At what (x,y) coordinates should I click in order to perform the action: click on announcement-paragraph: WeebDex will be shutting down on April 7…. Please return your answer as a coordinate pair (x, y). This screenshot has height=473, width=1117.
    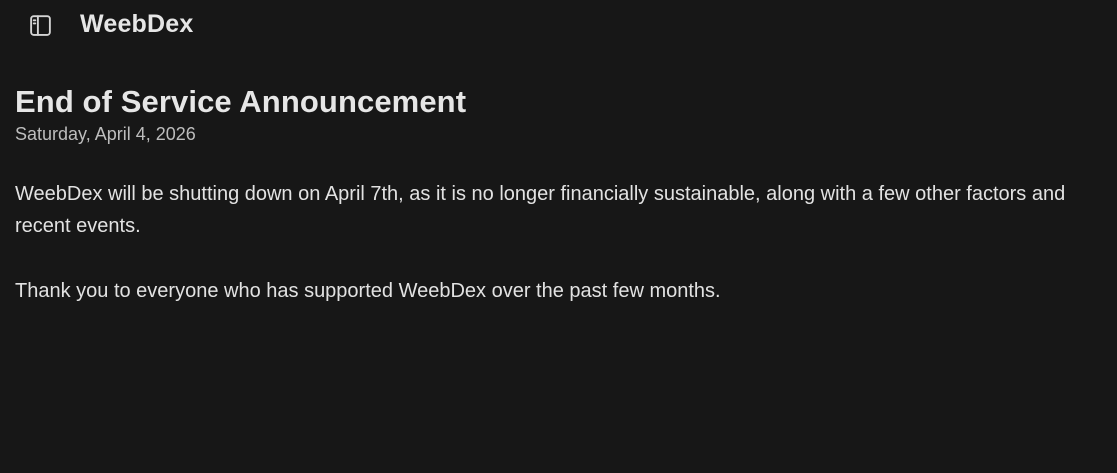
    Looking at the image, I should click on (540, 210).